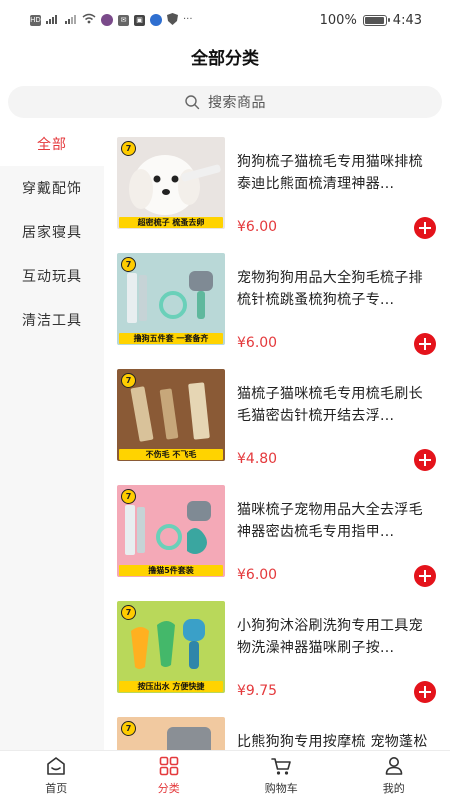  I want to click on hd-icon: HD, so click(35, 20).